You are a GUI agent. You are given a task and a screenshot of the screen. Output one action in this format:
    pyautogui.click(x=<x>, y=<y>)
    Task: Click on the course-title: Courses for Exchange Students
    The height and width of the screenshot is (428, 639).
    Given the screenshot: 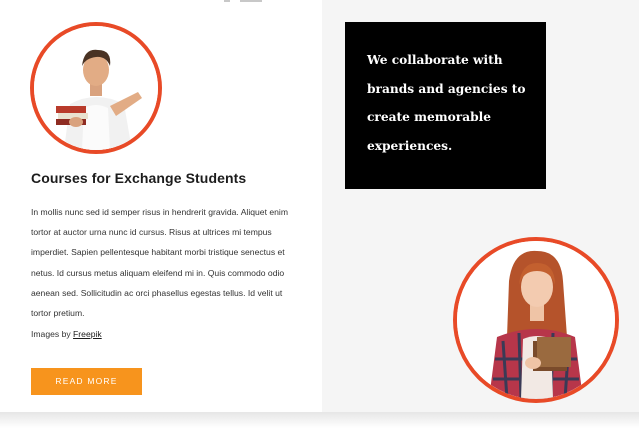 What is the action you would take?
    pyautogui.click(x=139, y=178)
    